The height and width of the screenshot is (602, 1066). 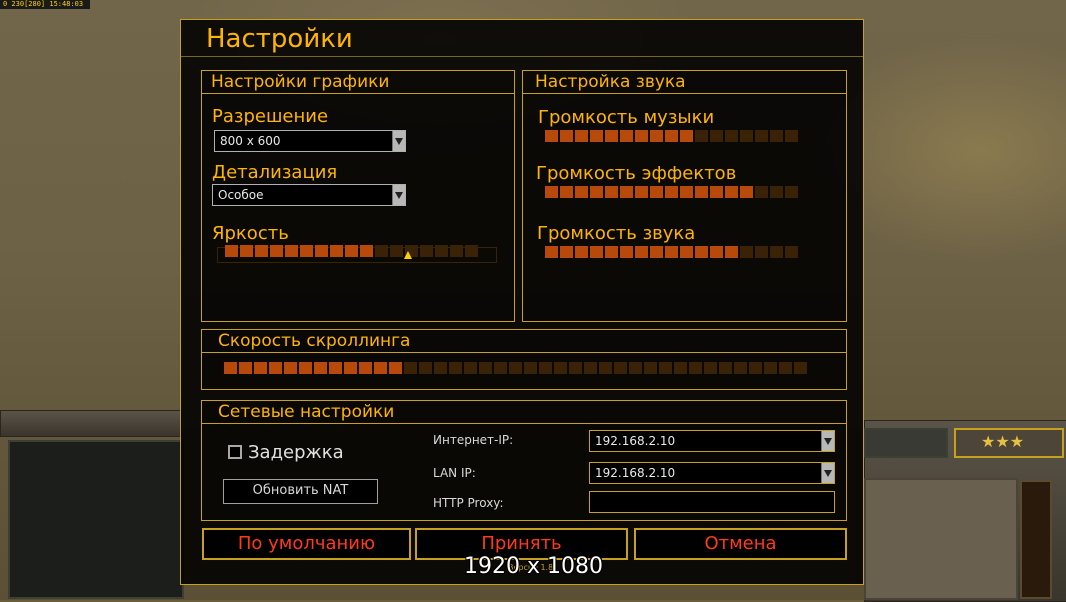 I want to click on resolution-dropdown: 800 x 600, so click(x=310, y=141).